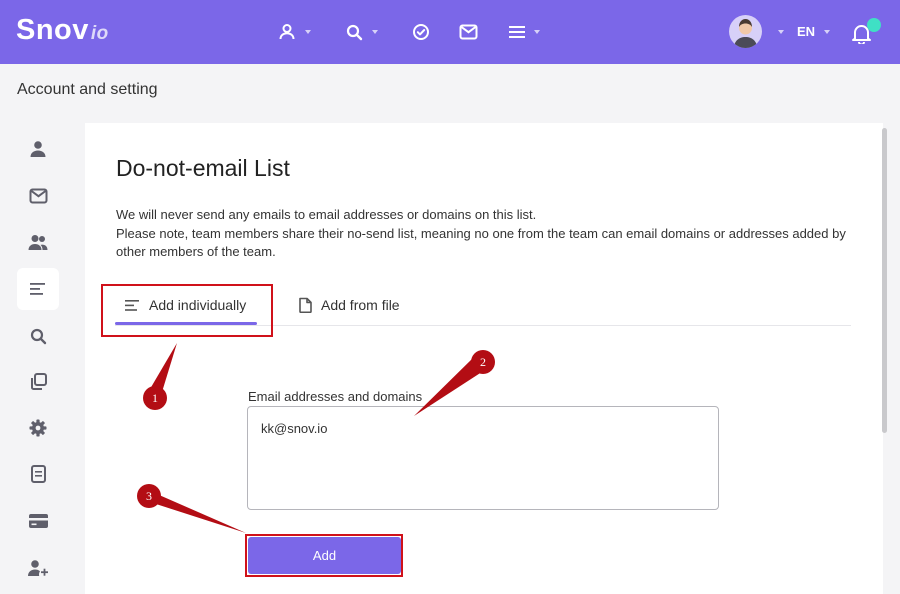 This screenshot has height=594, width=900. What do you see at coordinates (305, 305) in the screenshot?
I see `file-icon` at bounding box center [305, 305].